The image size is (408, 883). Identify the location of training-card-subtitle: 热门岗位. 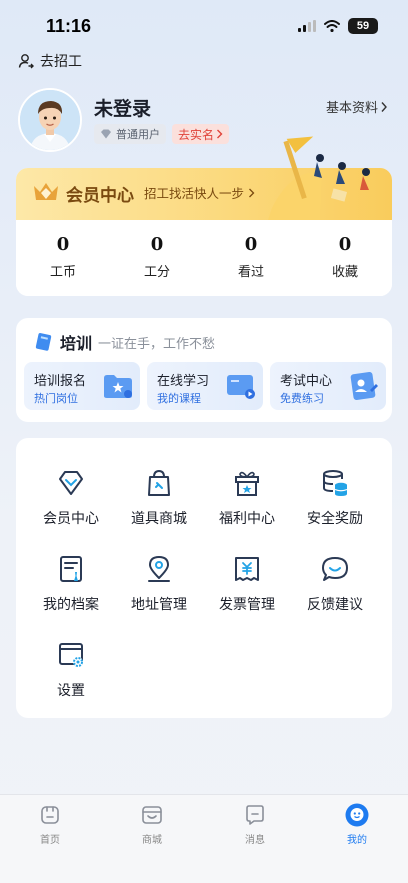
(56, 399).